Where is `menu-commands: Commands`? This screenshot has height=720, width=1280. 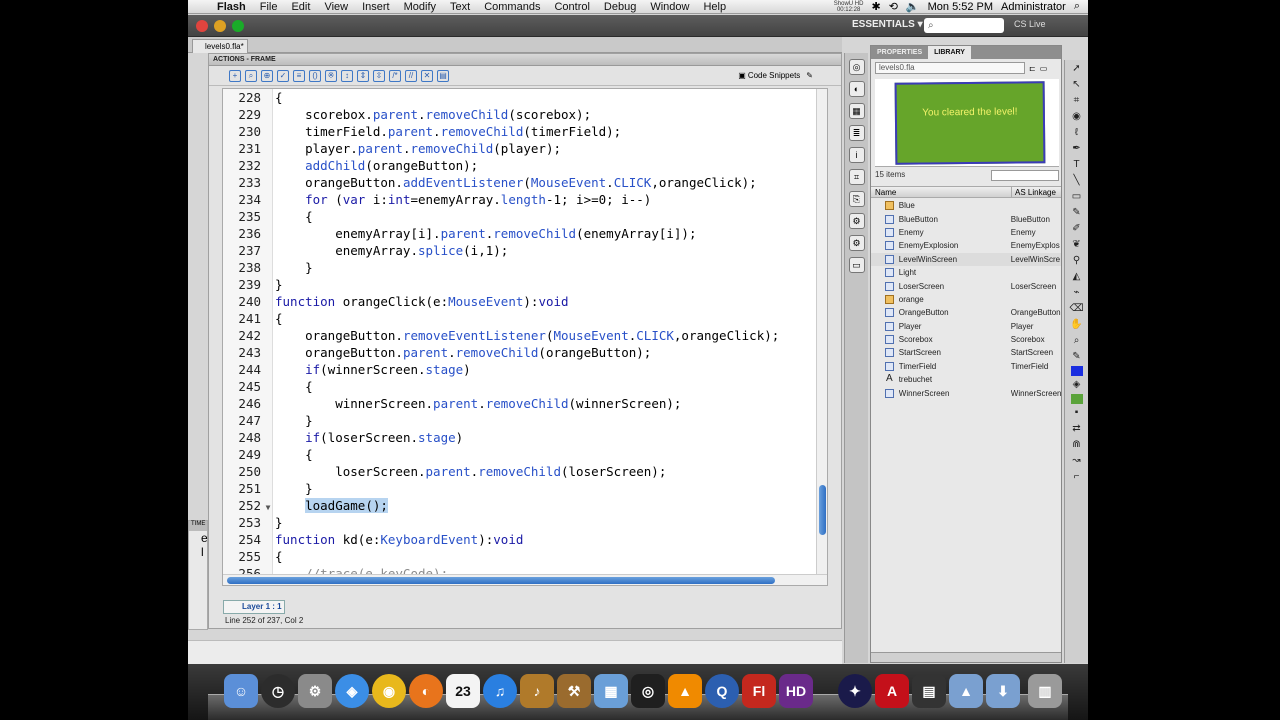 menu-commands: Commands is located at coordinates (512, 7).